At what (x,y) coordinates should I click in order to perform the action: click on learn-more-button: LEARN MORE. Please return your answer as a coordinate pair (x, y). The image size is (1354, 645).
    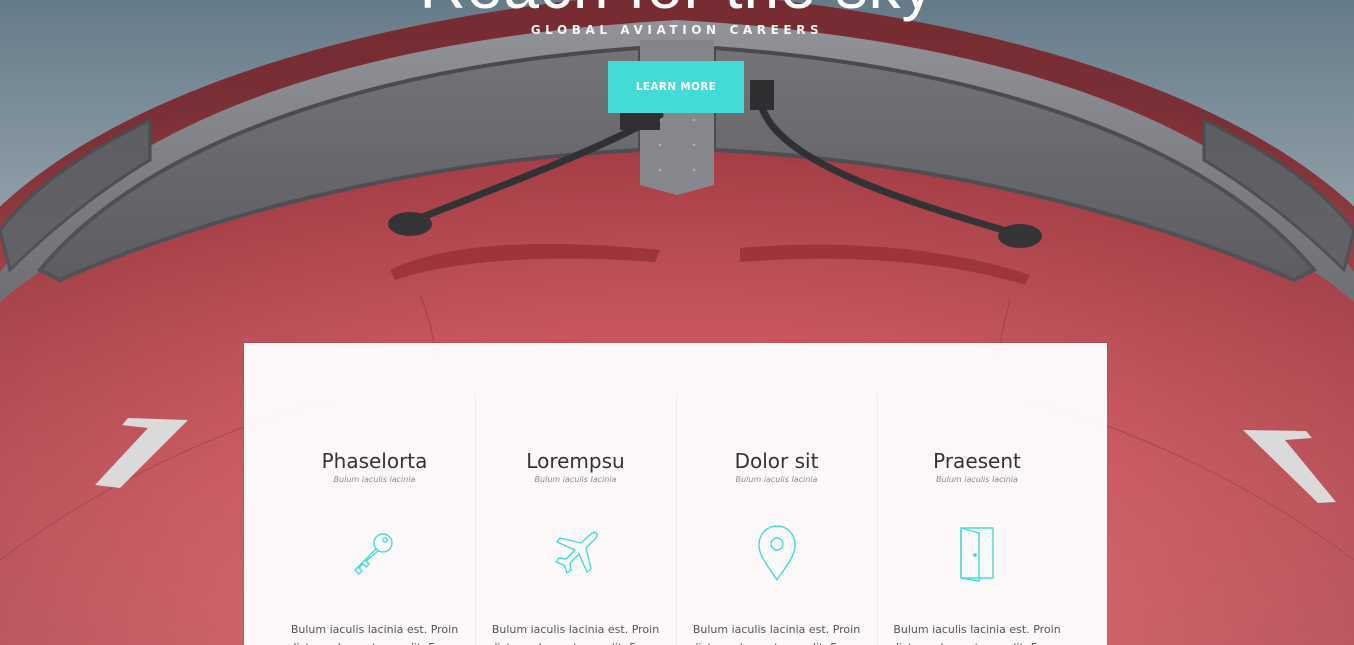
    Looking at the image, I should click on (676, 87).